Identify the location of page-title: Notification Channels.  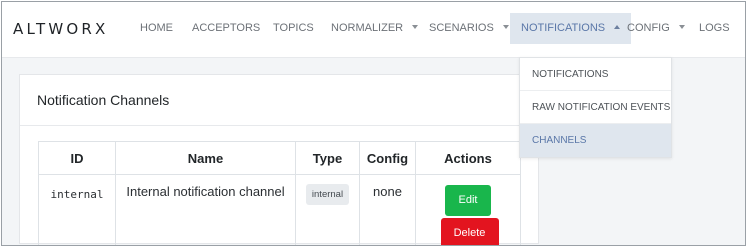
(103, 100).